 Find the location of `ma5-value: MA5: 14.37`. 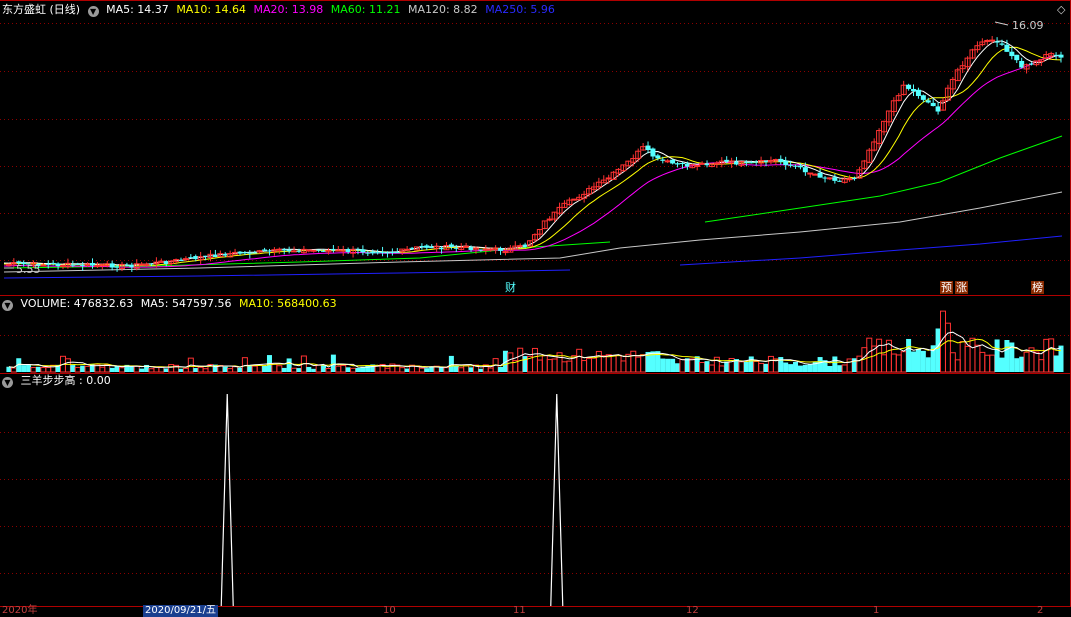

ma5-value: MA5: 14.37 is located at coordinates (137, 9).